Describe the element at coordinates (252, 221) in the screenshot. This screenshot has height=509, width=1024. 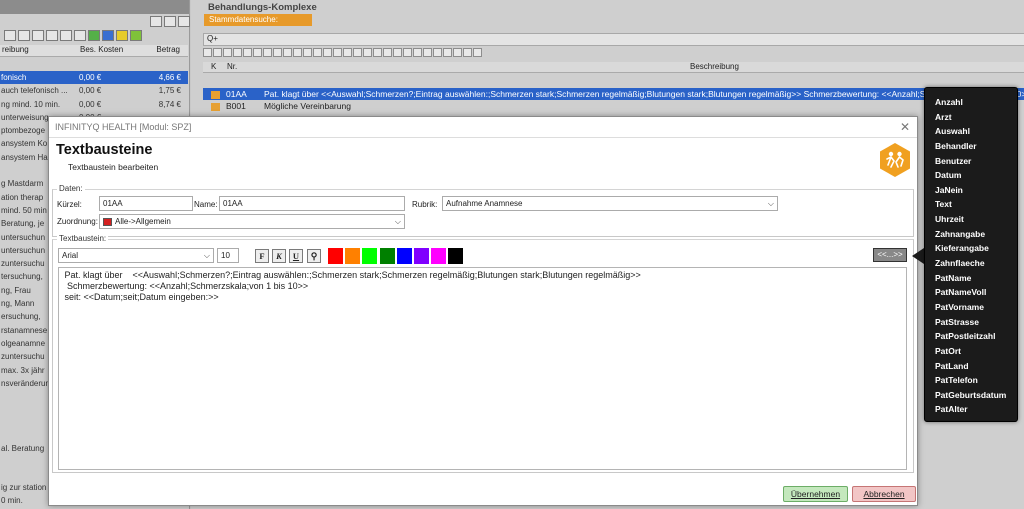
I see `zuordnung-select: Alle->Allgemein ⌵` at that location.